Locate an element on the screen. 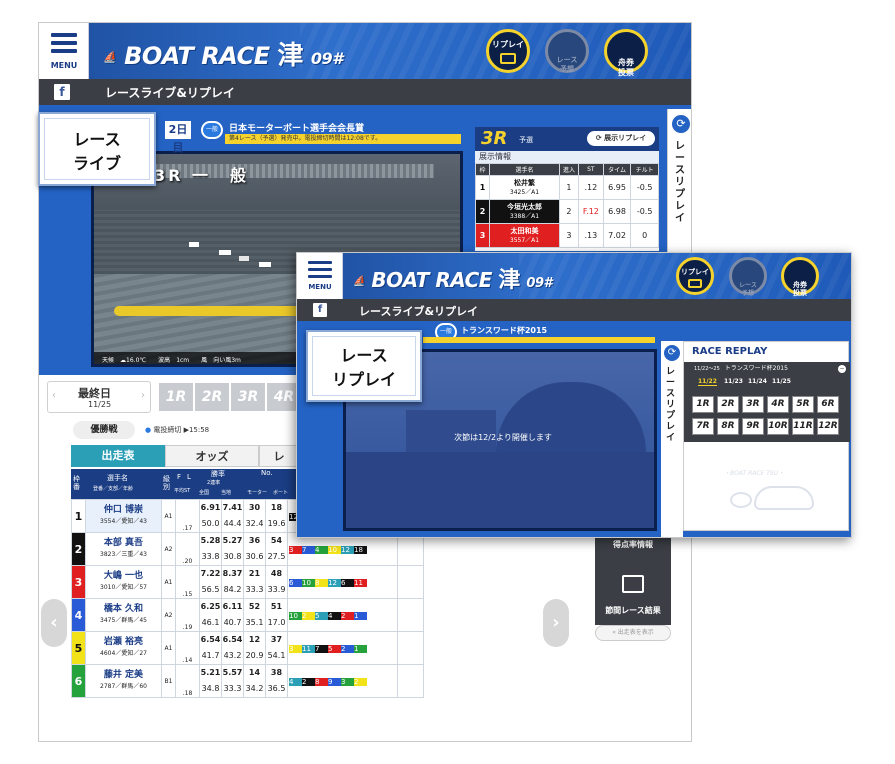 Image resolution: width=895 pixels, height=764 pixels. date-tab-2: 11/23 is located at coordinates (733, 381).